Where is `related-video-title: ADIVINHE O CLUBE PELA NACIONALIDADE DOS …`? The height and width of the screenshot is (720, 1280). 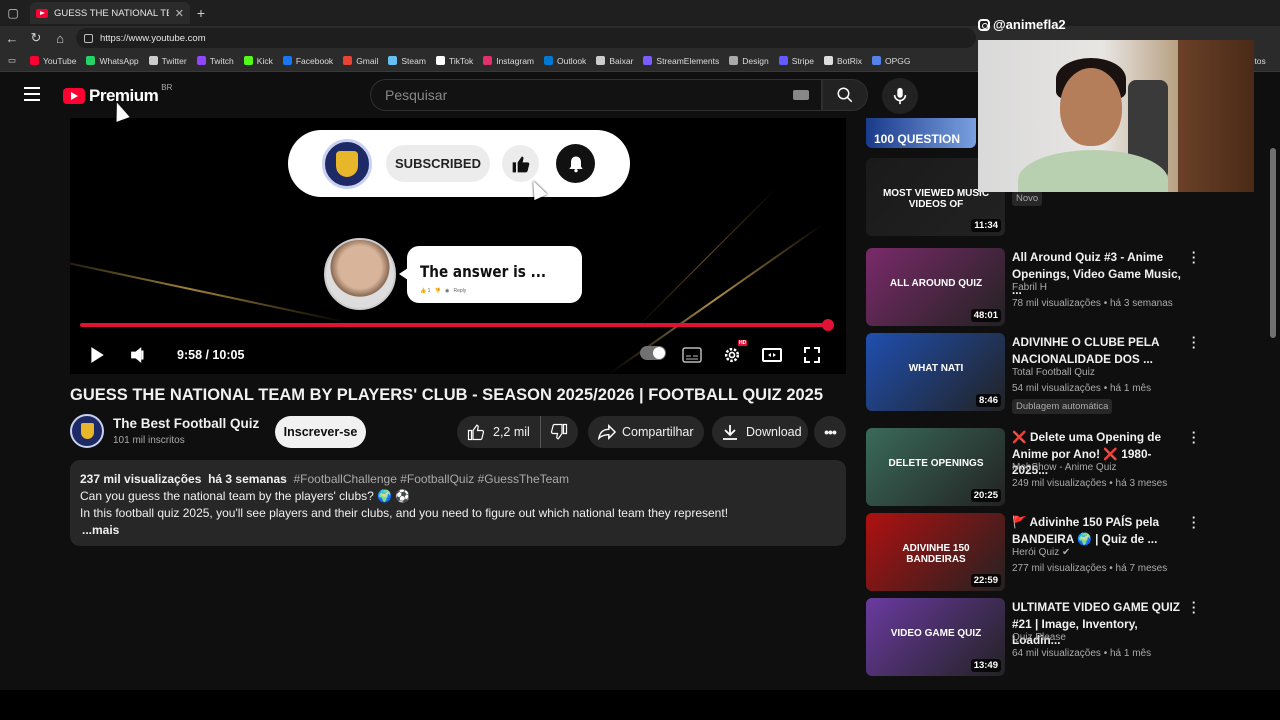
related-video-title: ADIVINHE O CLUBE PELA NACIONALIDADE DOS … is located at coordinates (1098, 350).